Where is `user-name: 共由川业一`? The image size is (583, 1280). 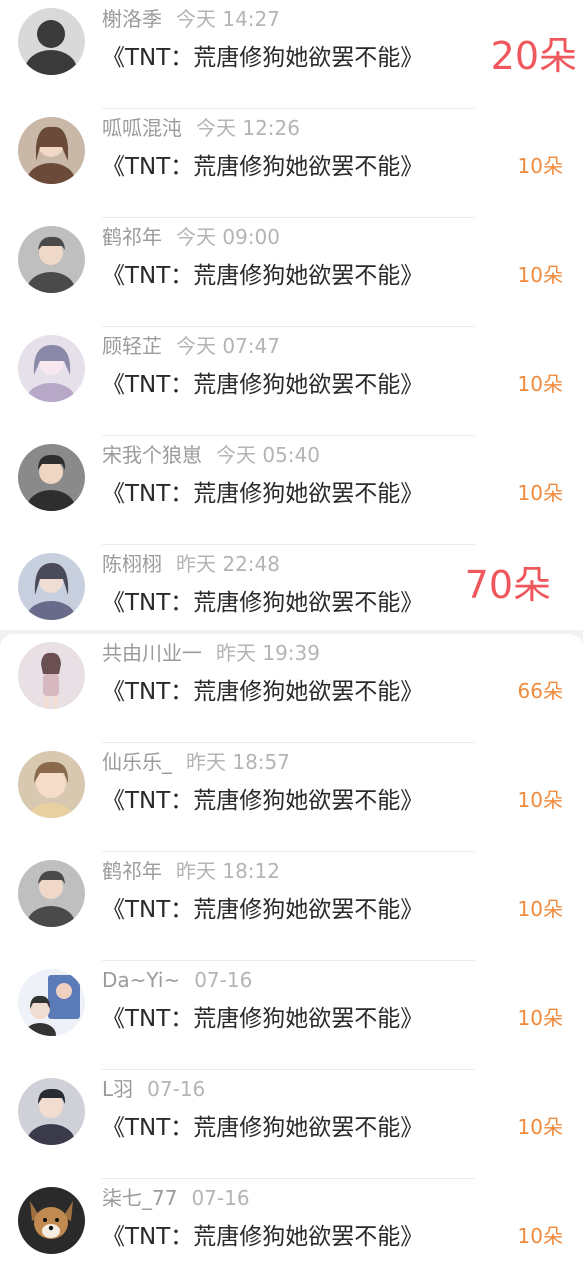
user-name: 共由川业一 is located at coordinates (152, 653).